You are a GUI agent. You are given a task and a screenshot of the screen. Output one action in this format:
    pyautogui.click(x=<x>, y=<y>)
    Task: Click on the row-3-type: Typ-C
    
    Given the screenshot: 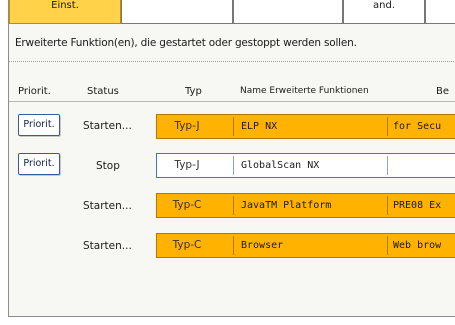 What is the action you would take?
    pyautogui.click(x=187, y=205)
    